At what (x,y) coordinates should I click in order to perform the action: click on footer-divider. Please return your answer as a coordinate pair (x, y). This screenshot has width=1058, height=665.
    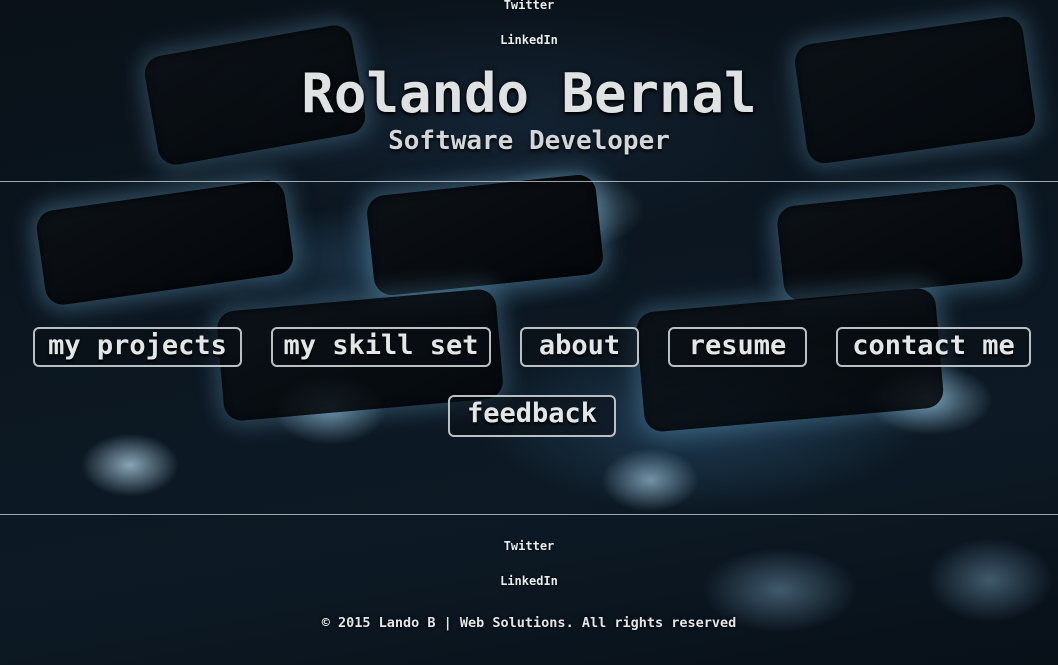
    Looking at the image, I should click on (529, 514).